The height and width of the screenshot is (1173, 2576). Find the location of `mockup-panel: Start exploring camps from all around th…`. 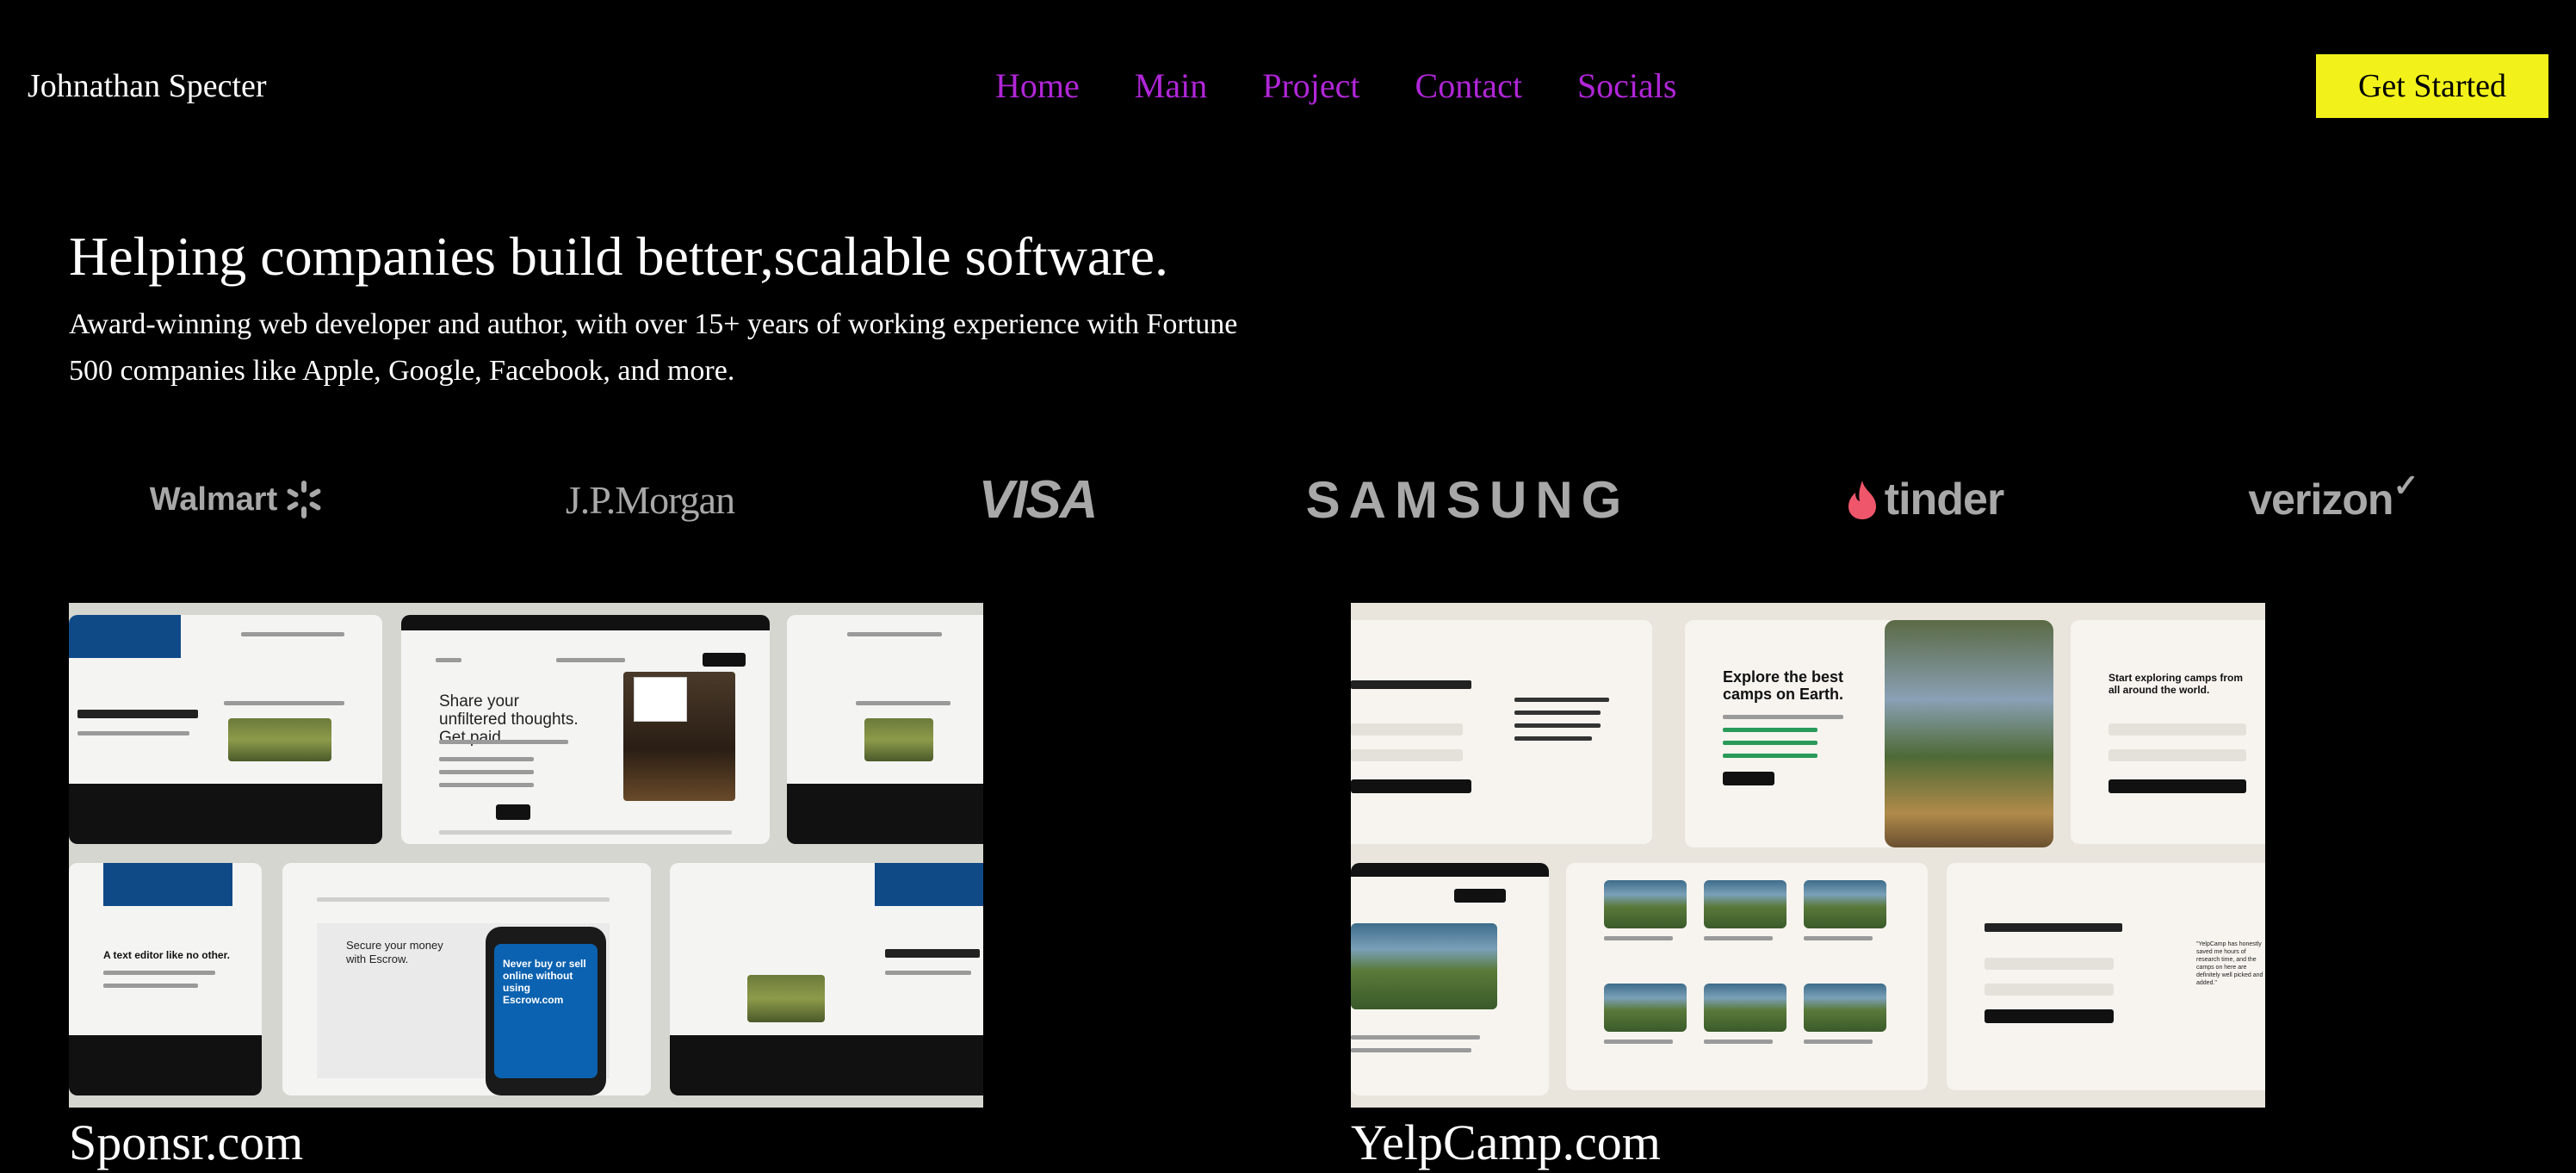

mockup-panel: Start exploring camps from all around th… is located at coordinates (2168, 732).